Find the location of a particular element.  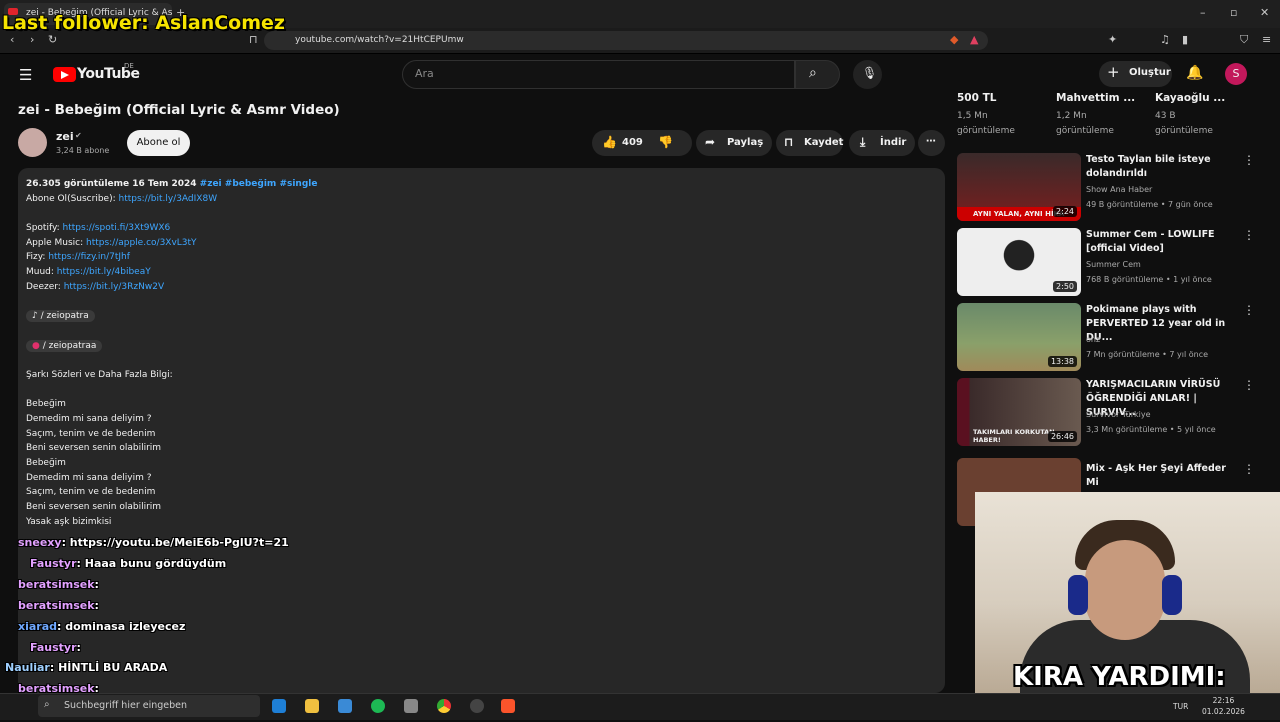

menu-icon: ≡ is located at coordinates (1266, 39).